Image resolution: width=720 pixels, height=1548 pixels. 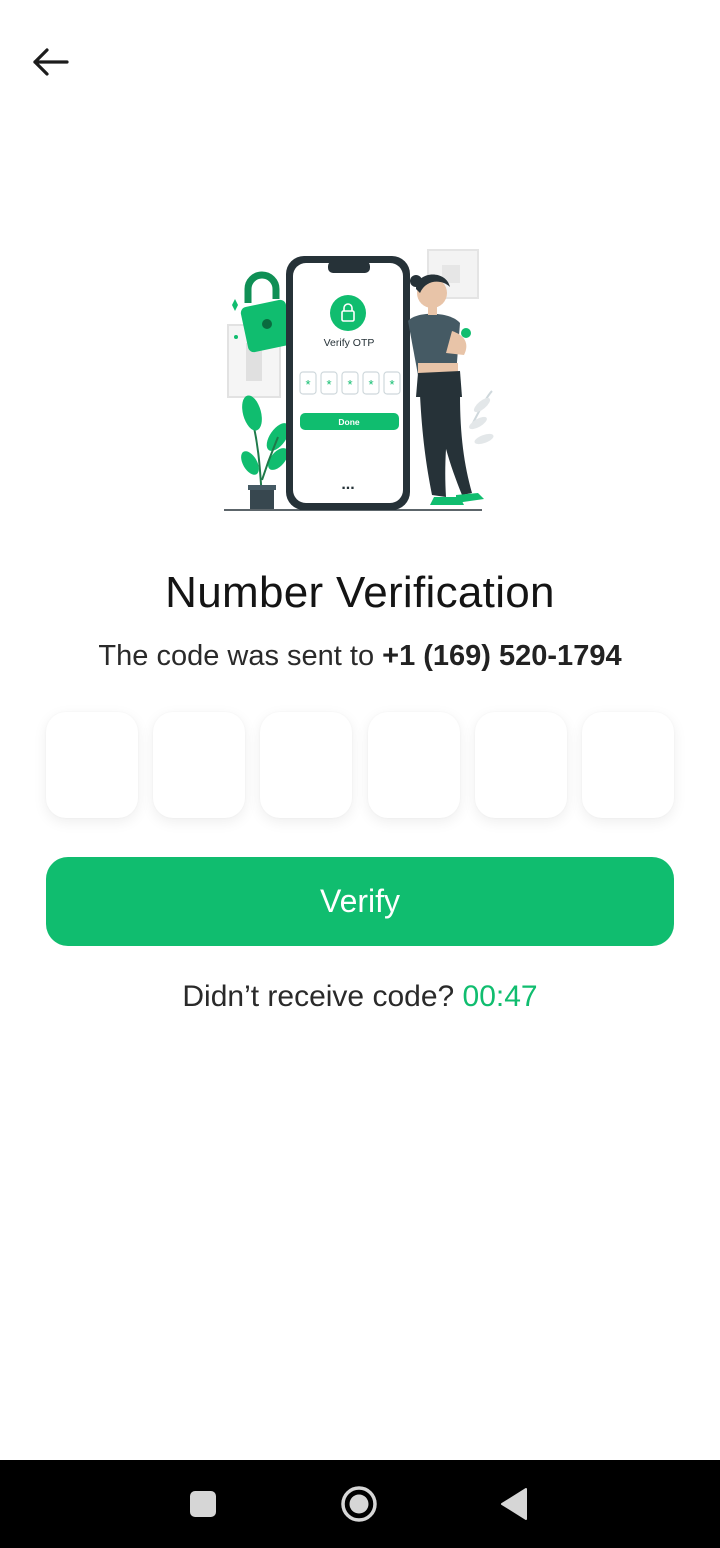 I want to click on arrow-left-icon, so click(x=51, y=62).